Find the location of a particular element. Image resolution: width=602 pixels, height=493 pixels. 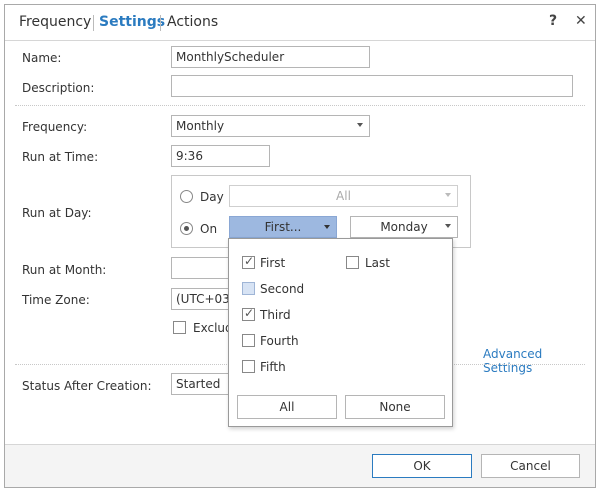

time-zone-label: Time Zone: is located at coordinates (56, 300).